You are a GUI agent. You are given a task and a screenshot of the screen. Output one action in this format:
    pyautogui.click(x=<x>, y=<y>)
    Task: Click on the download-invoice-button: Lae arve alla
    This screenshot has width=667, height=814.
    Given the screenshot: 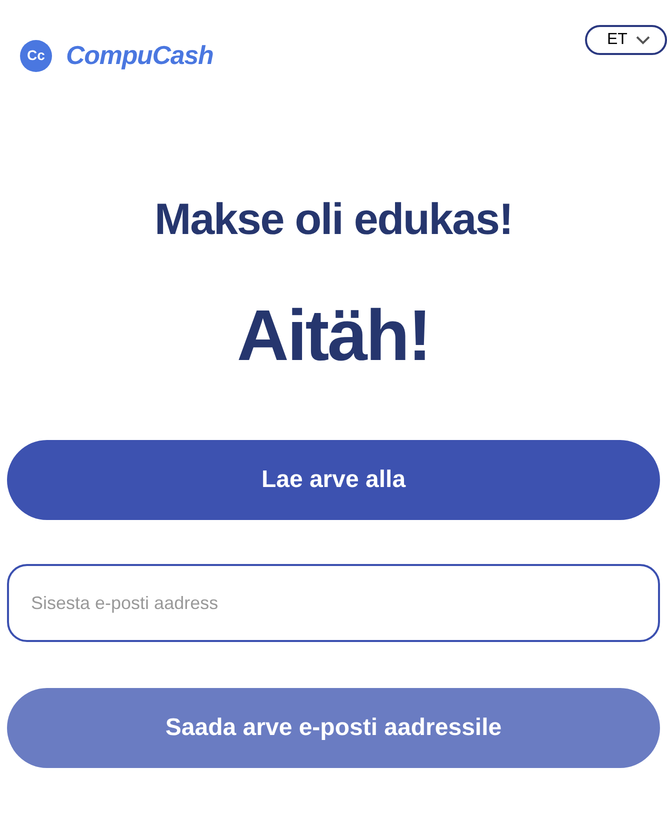 What is the action you would take?
    pyautogui.click(x=333, y=480)
    